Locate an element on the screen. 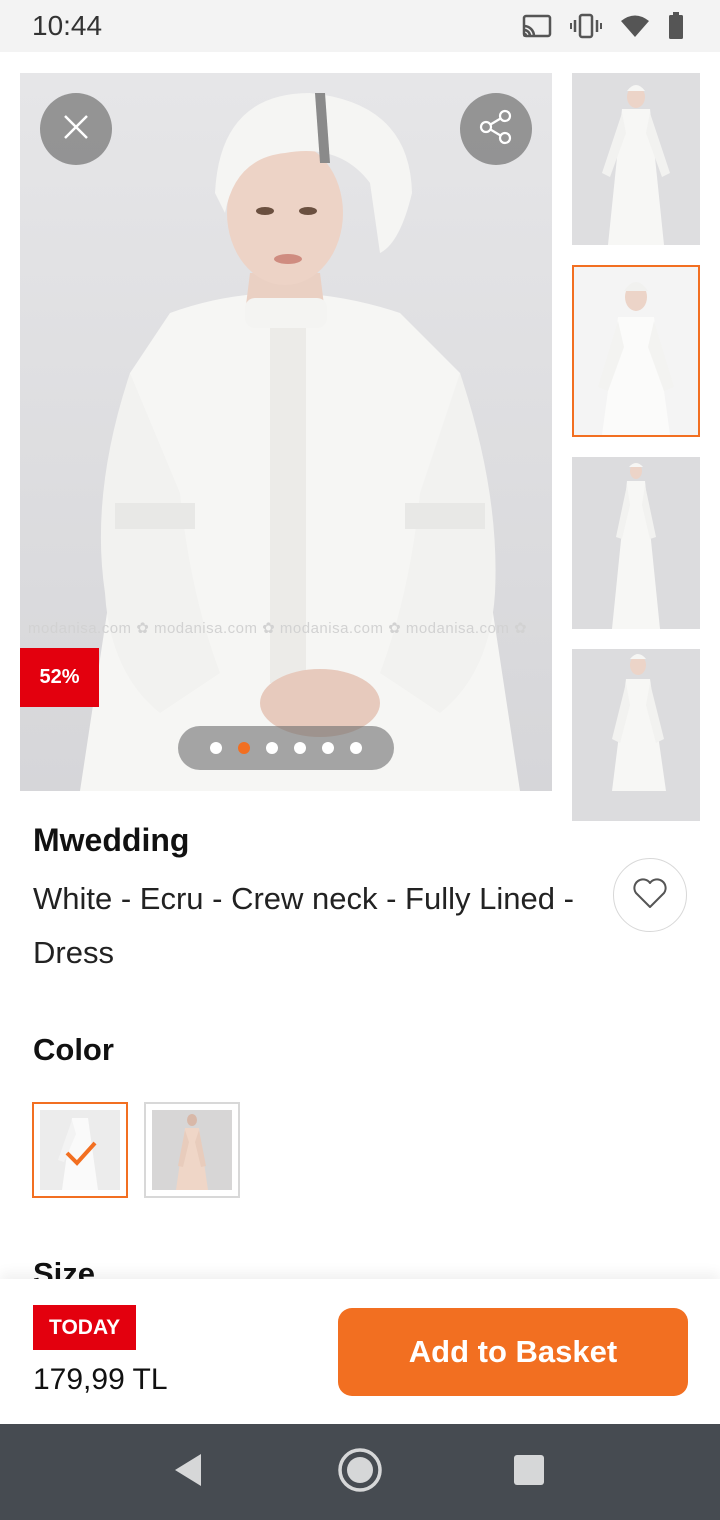  share-button is located at coordinates (496, 129).